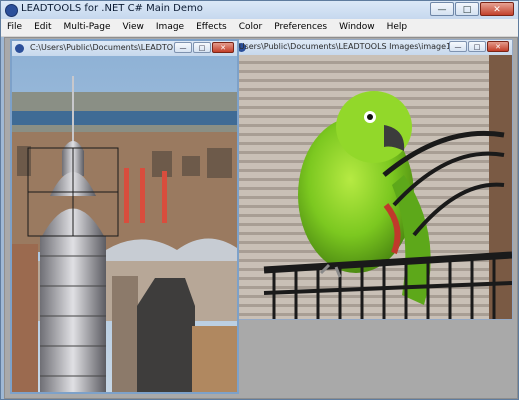 Image resolution: width=519 pixels, height=400 pixels. I want to click on menu-multi-page: Multi-Page, so click(87, 27).